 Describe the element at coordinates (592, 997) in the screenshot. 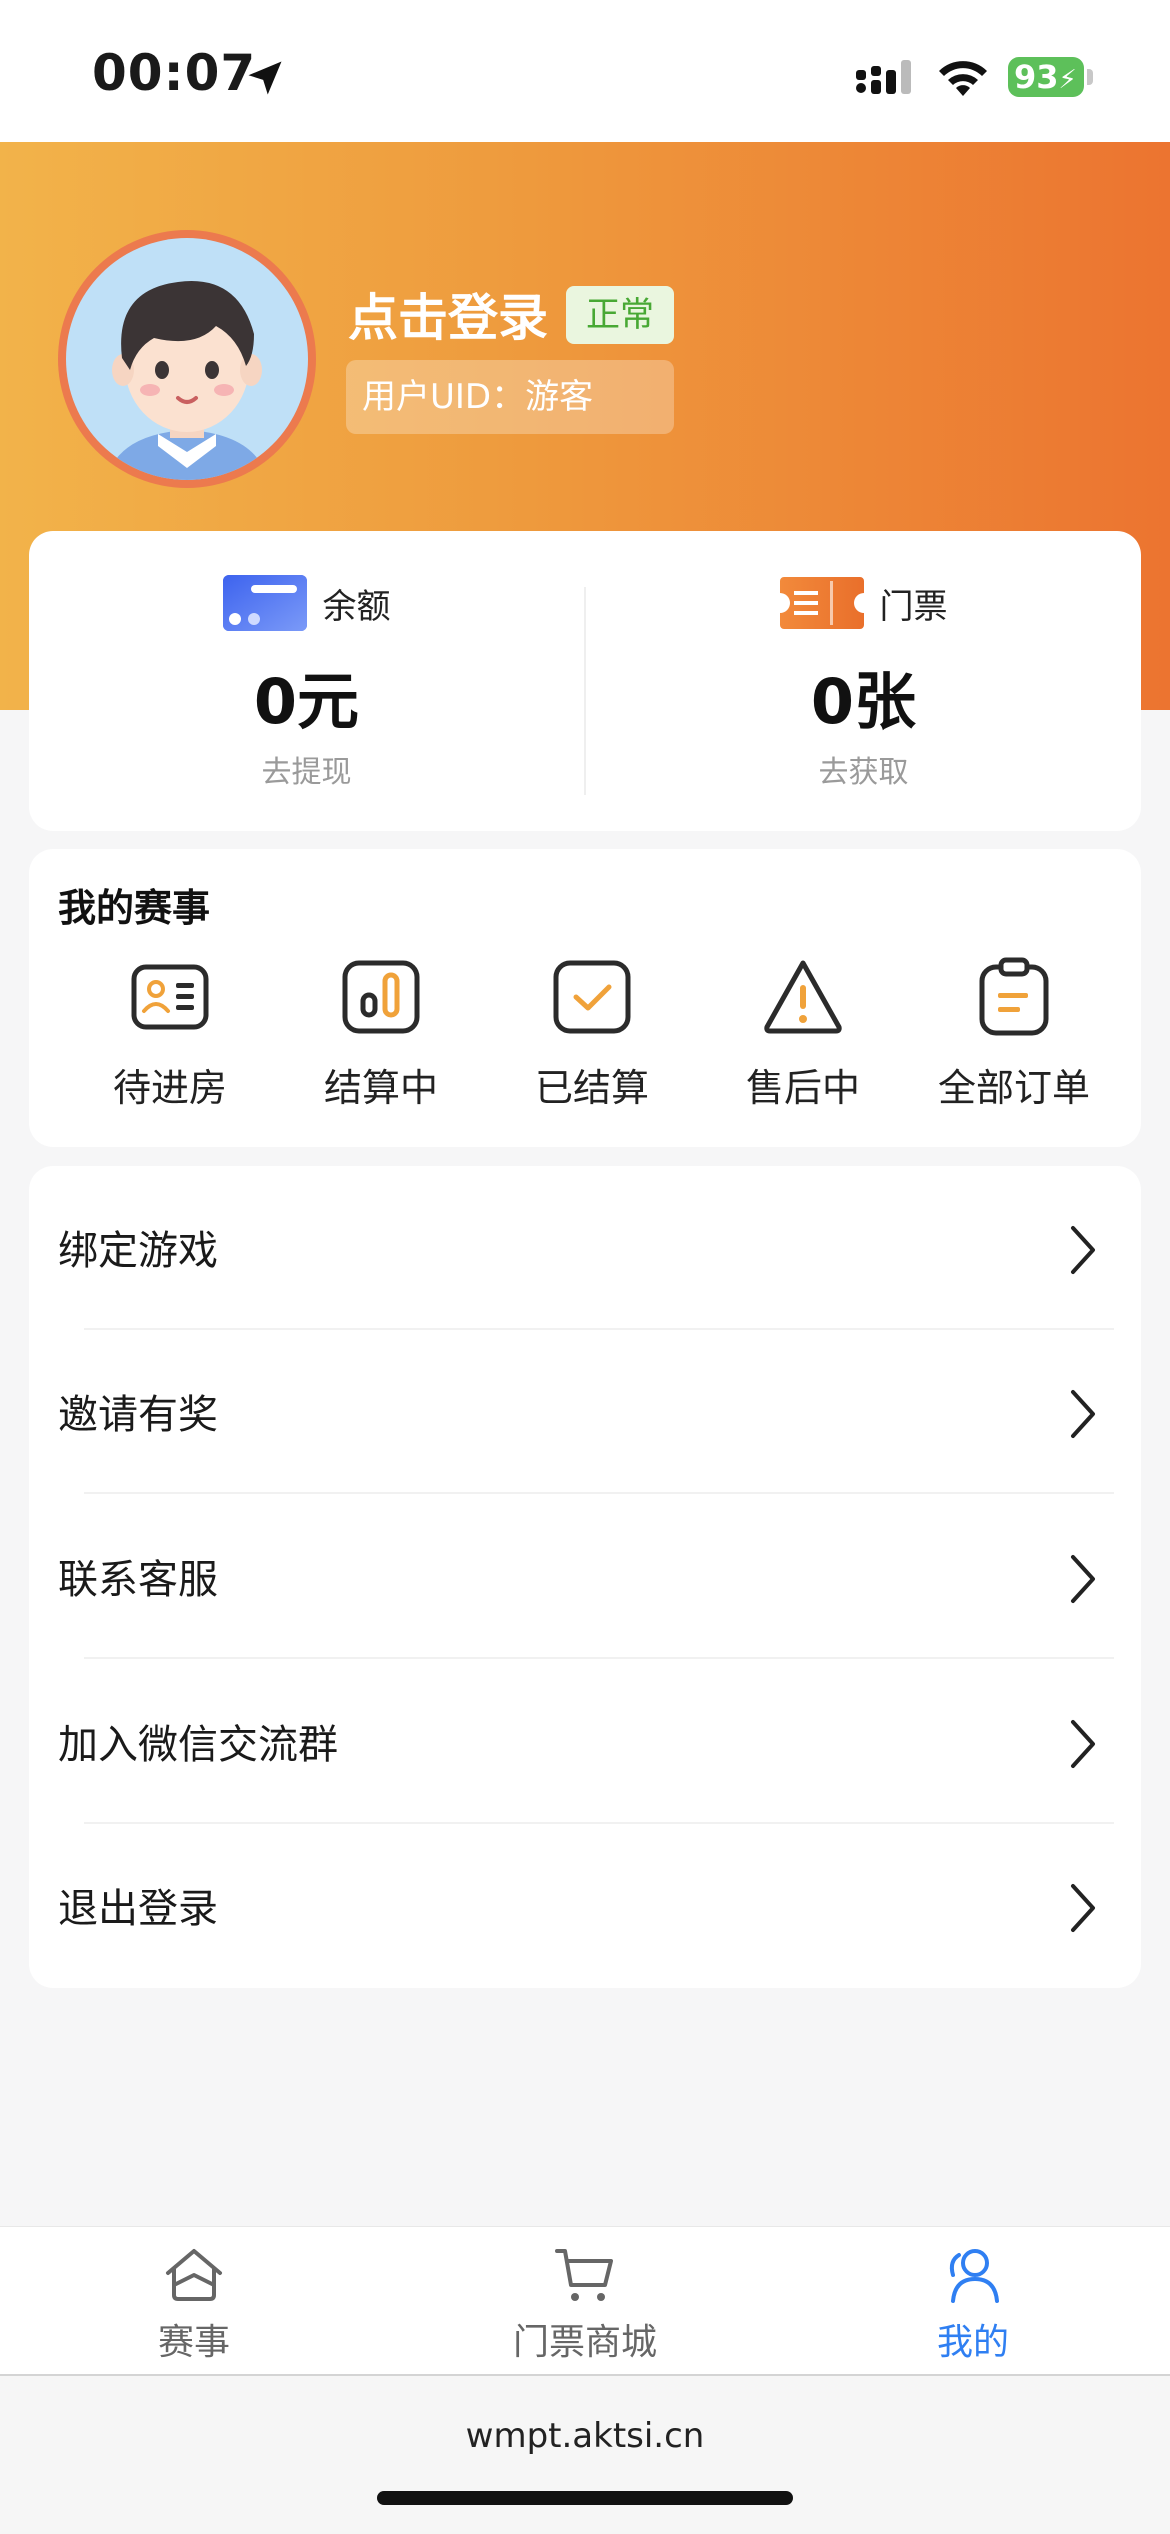

I see `check-box-icon` at that location.